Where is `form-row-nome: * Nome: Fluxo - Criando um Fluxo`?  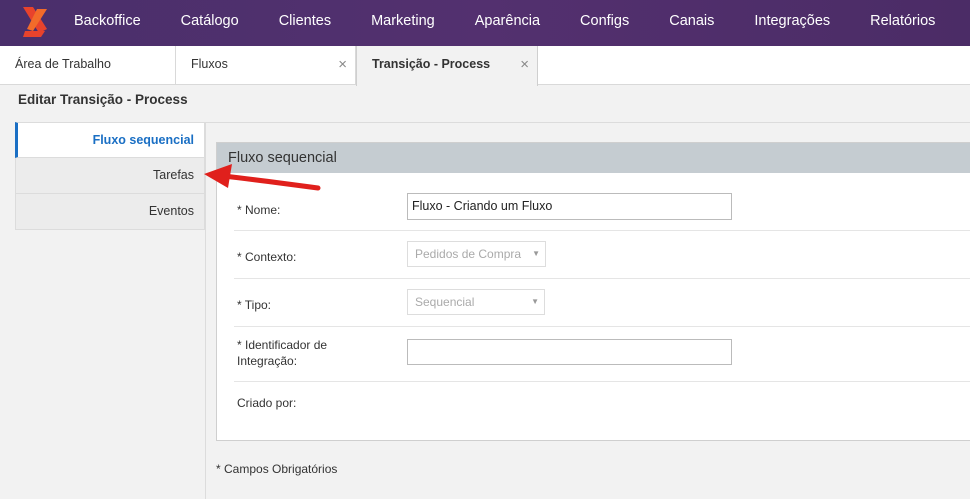
form-row-nome: * Nome: Fluxo - Criando um Fluxo is located at coordinates (602, 207).